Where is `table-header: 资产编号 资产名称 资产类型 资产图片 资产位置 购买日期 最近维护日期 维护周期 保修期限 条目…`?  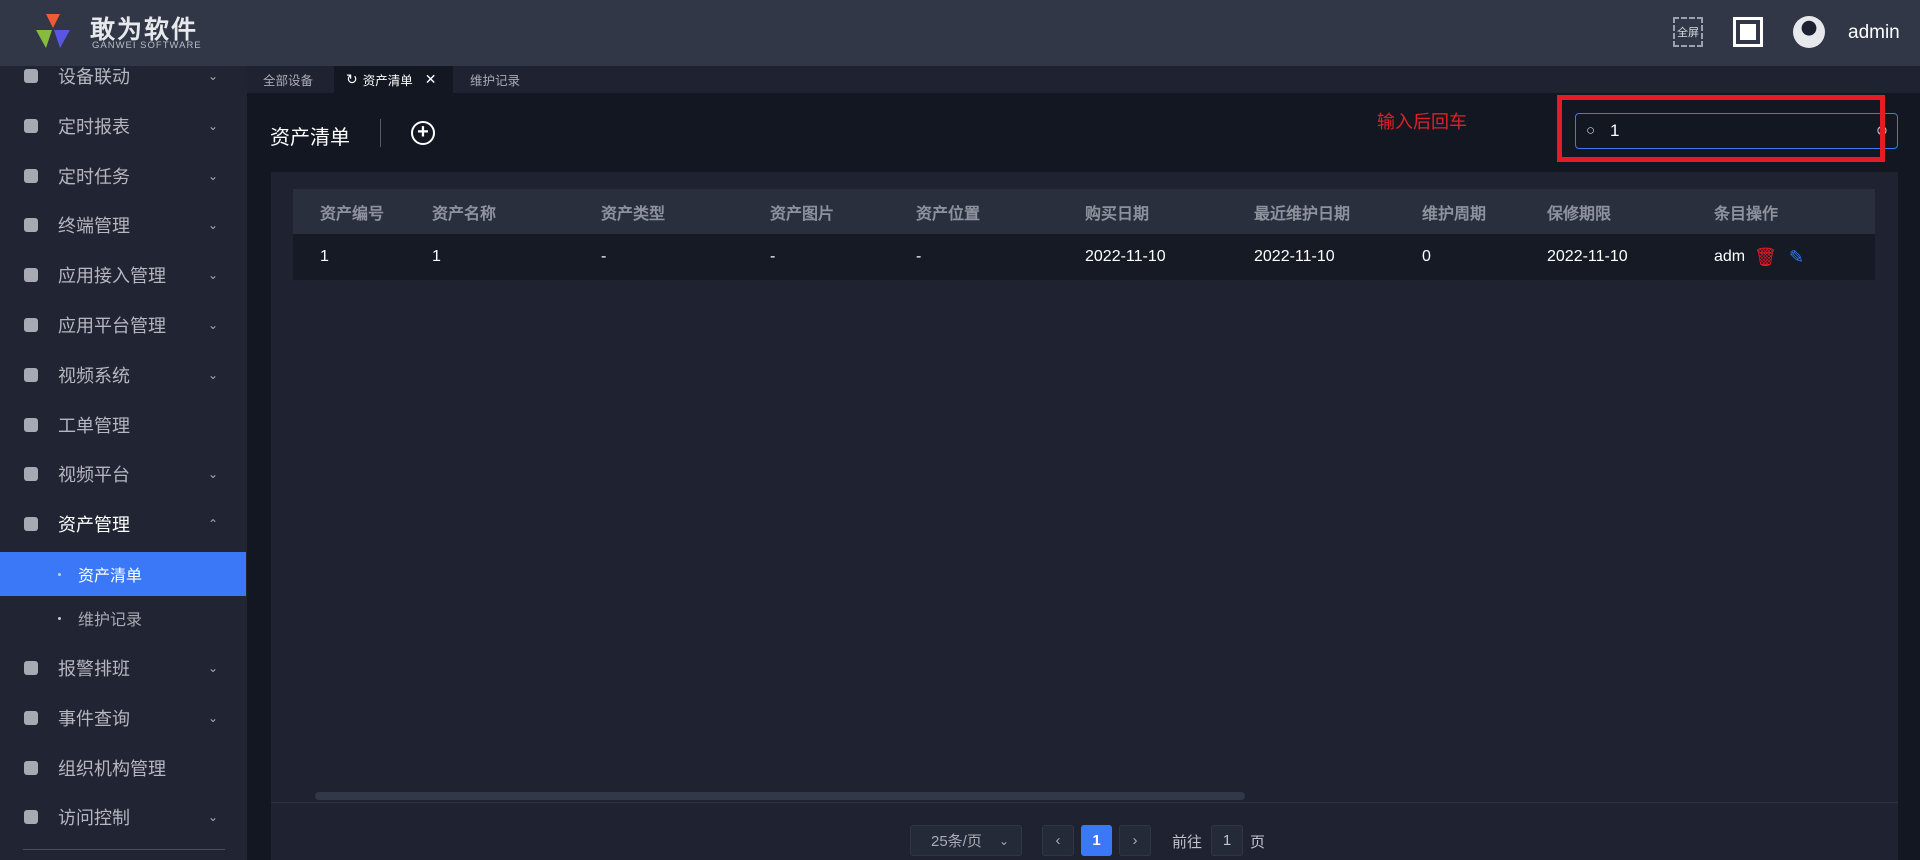
table-header: 资产编号 资产名称 资产类型 资产图片 资产位置 购买日期 最近维护日期 维护周期 保修期限 条目… is located at coordinates (1084, 211).